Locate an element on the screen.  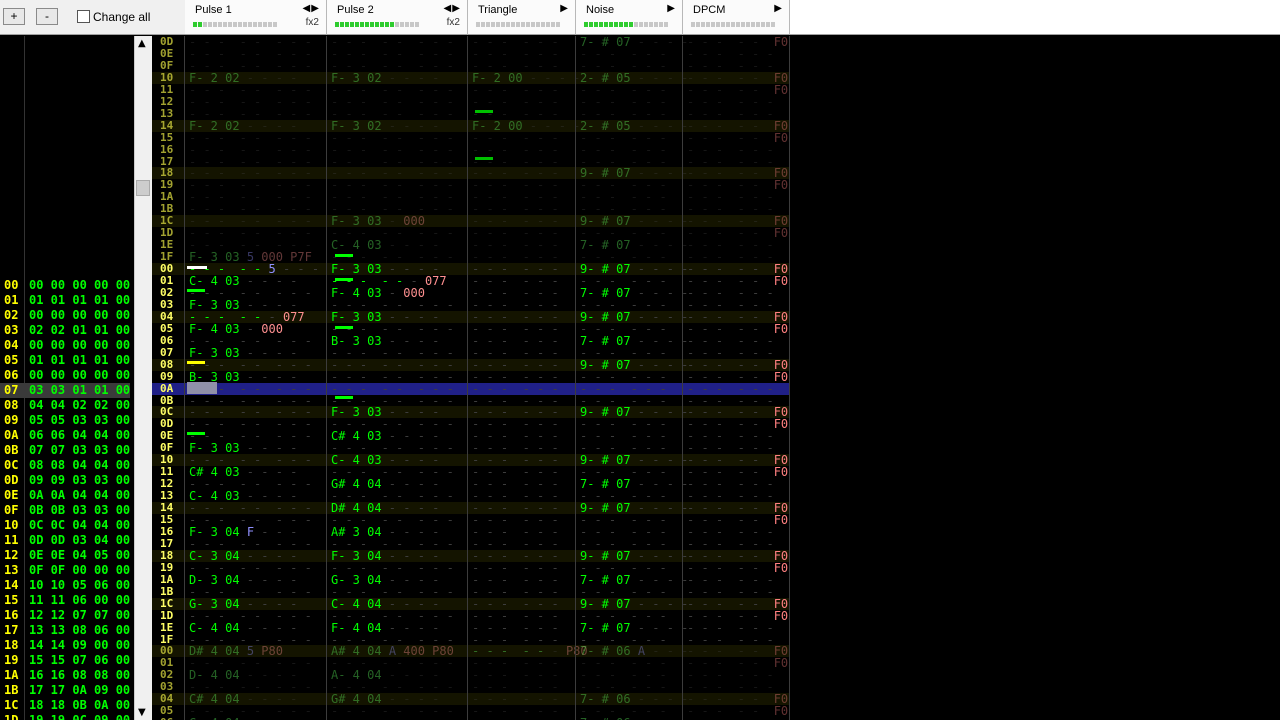
row-number: 1A is located at coordinates (167, 579).